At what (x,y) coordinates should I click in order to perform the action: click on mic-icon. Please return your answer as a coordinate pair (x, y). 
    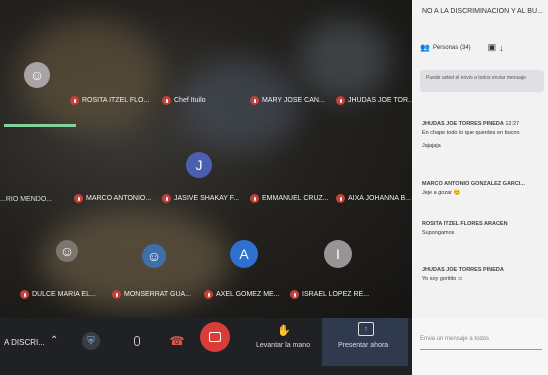
    Looking at the image, I should click on (137, 341).